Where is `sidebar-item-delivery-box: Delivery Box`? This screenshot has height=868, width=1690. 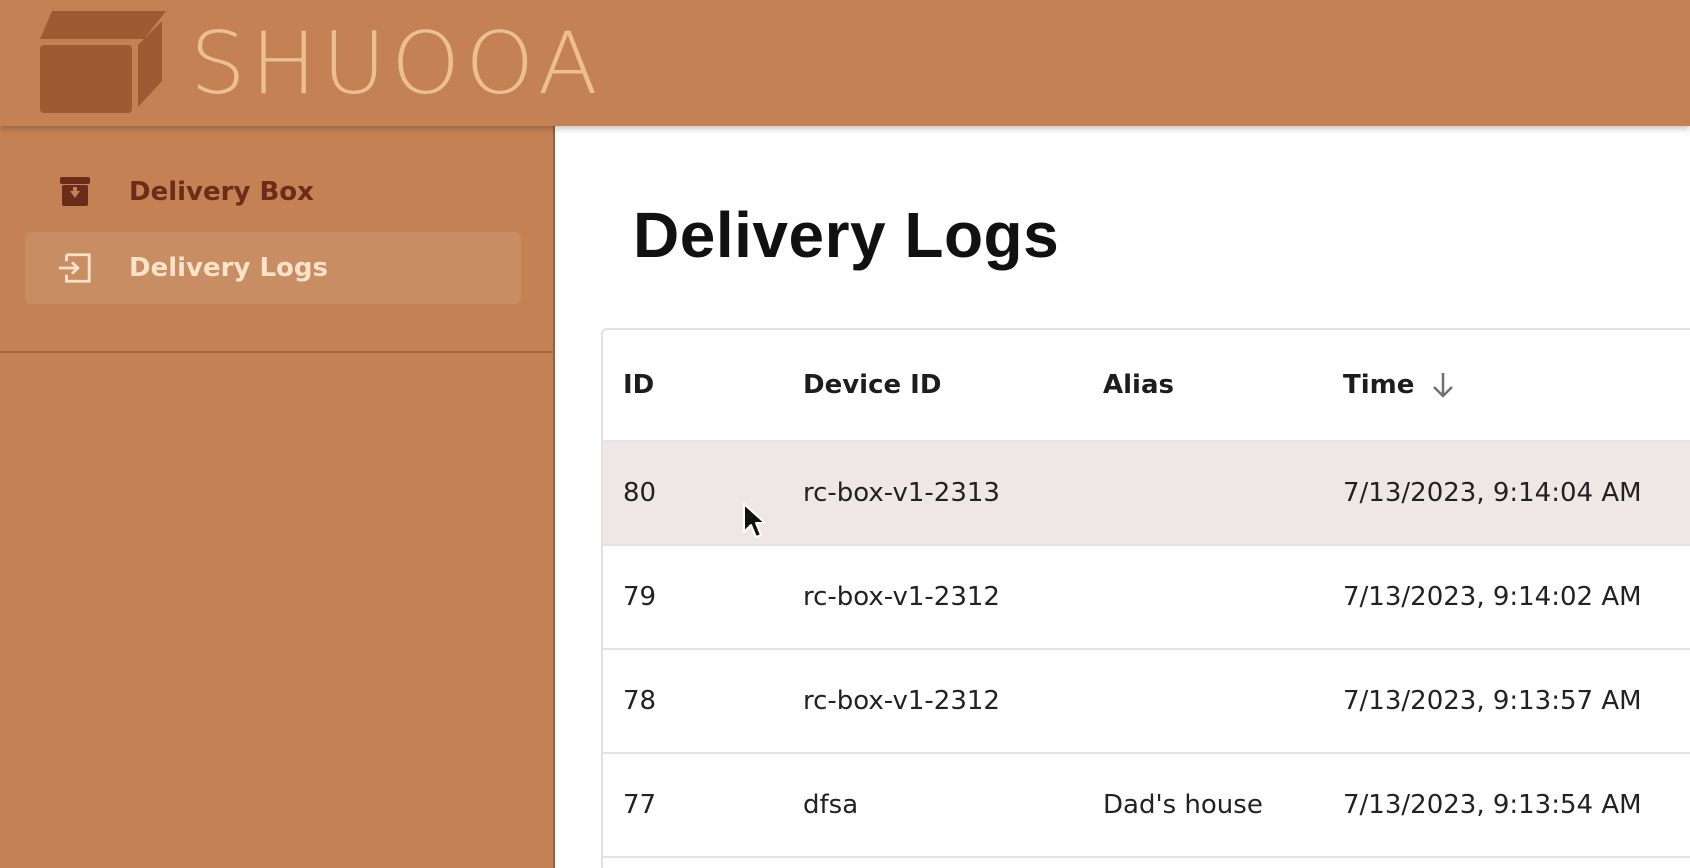 sidebar-item-delivery-box: Delivery Box is located at coordinates (273, 192).